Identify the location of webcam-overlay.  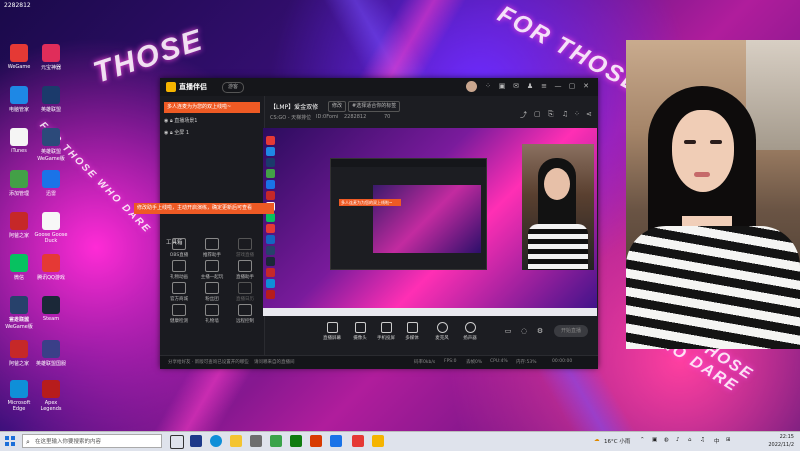
(558, 207).